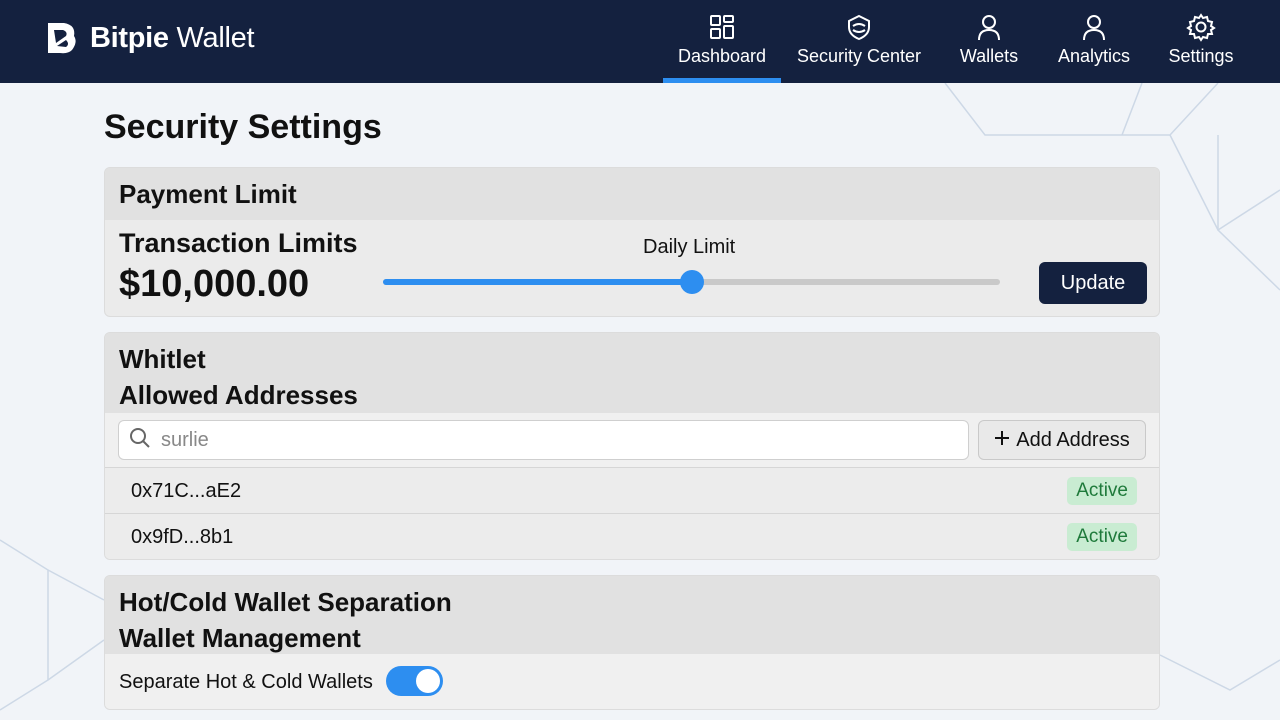 The image size is (1280, 720). What do you see at coordinates (428, 681) in the screenshot?
I see `toggle-knob` at bounding box center [428, 681].